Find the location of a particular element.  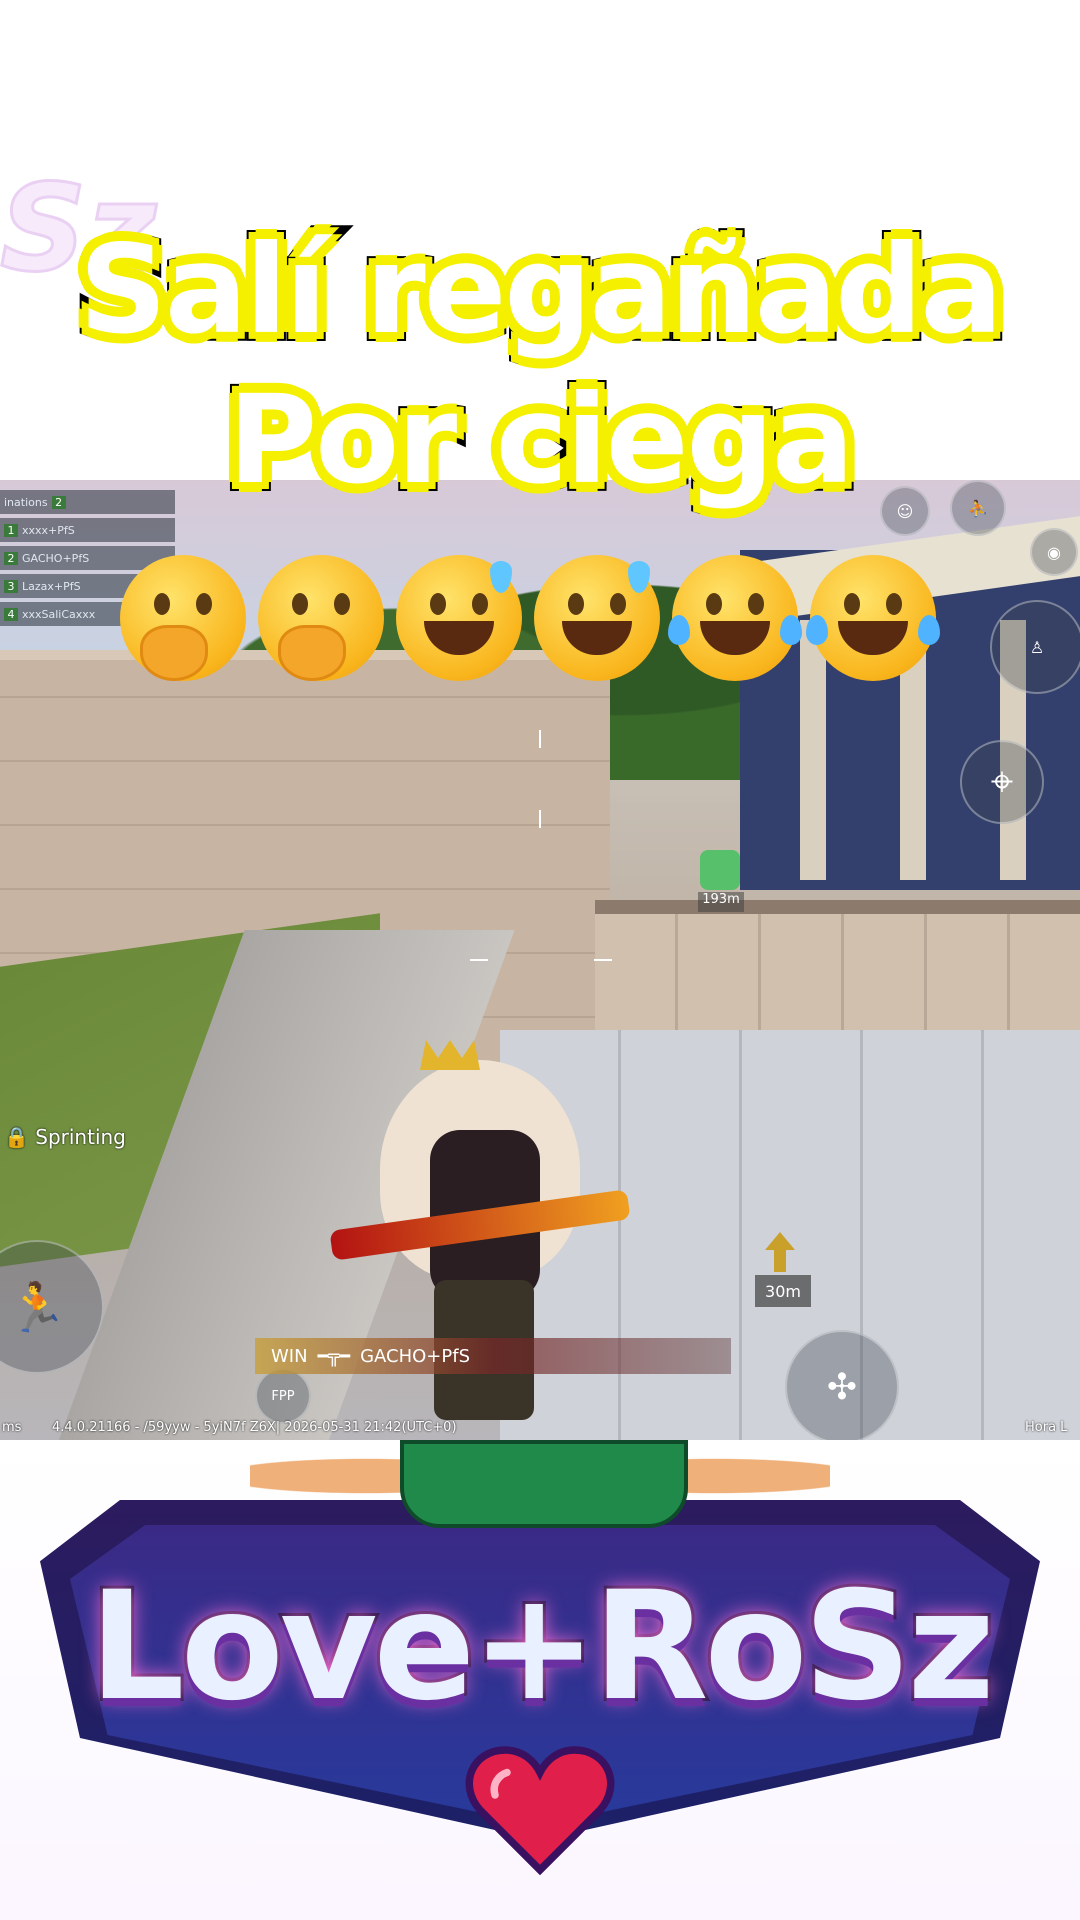

killer-name: WIN is located at coordinates (289, 1356).